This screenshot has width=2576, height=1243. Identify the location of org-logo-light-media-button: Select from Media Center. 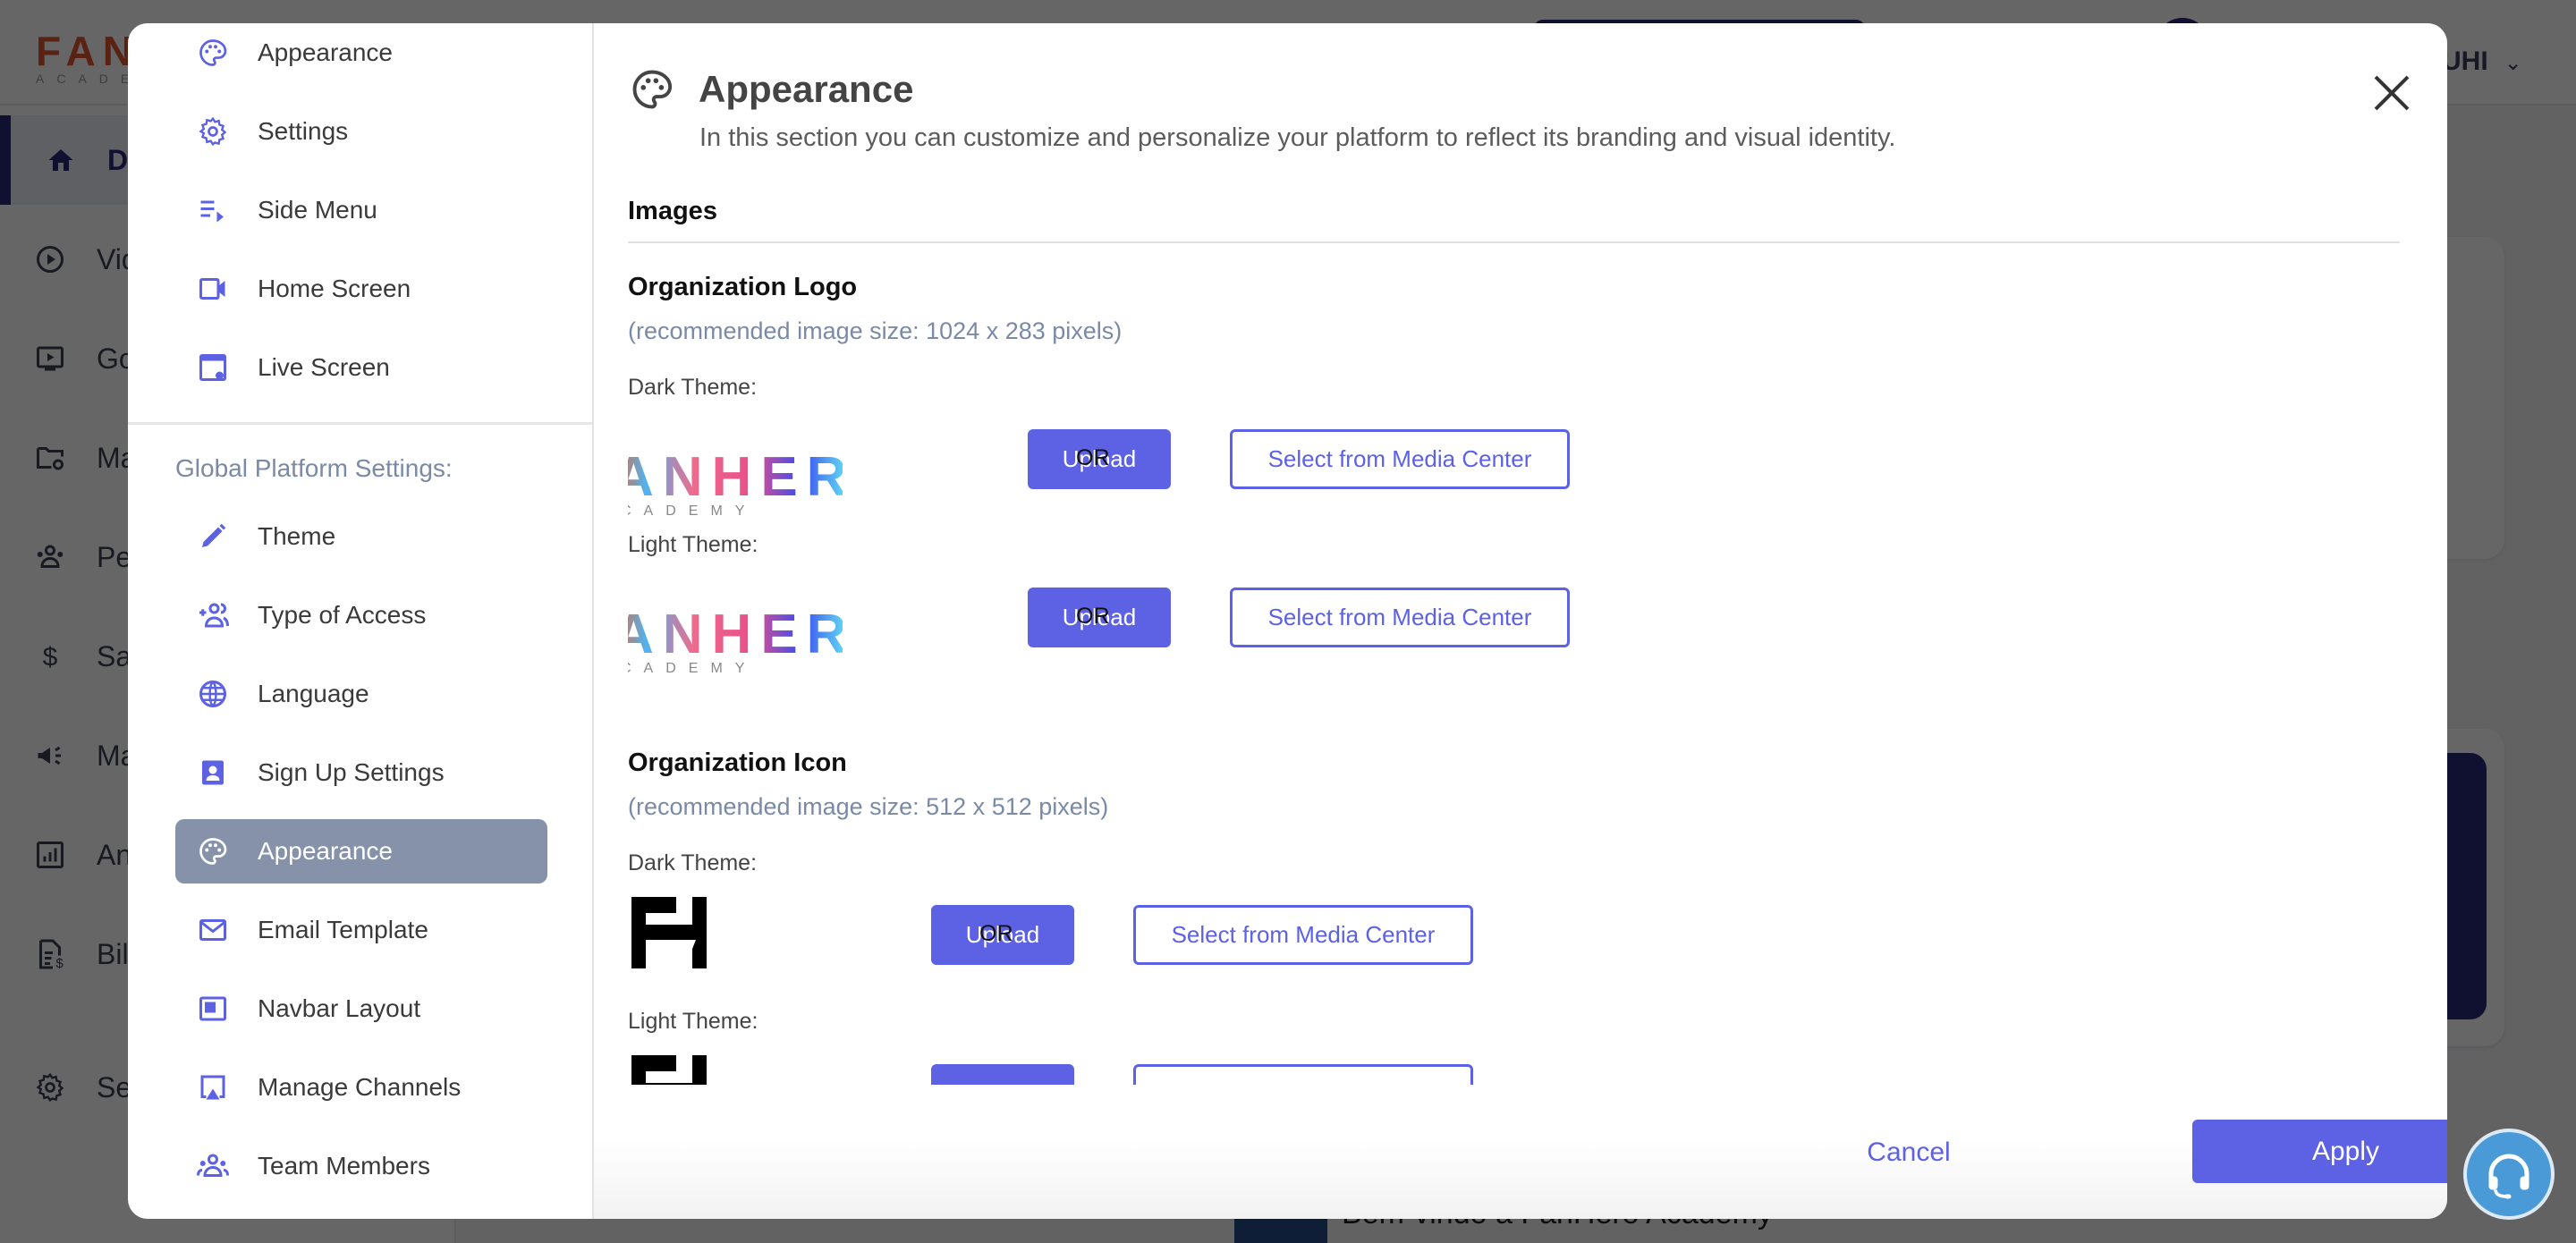
(1400, 617).